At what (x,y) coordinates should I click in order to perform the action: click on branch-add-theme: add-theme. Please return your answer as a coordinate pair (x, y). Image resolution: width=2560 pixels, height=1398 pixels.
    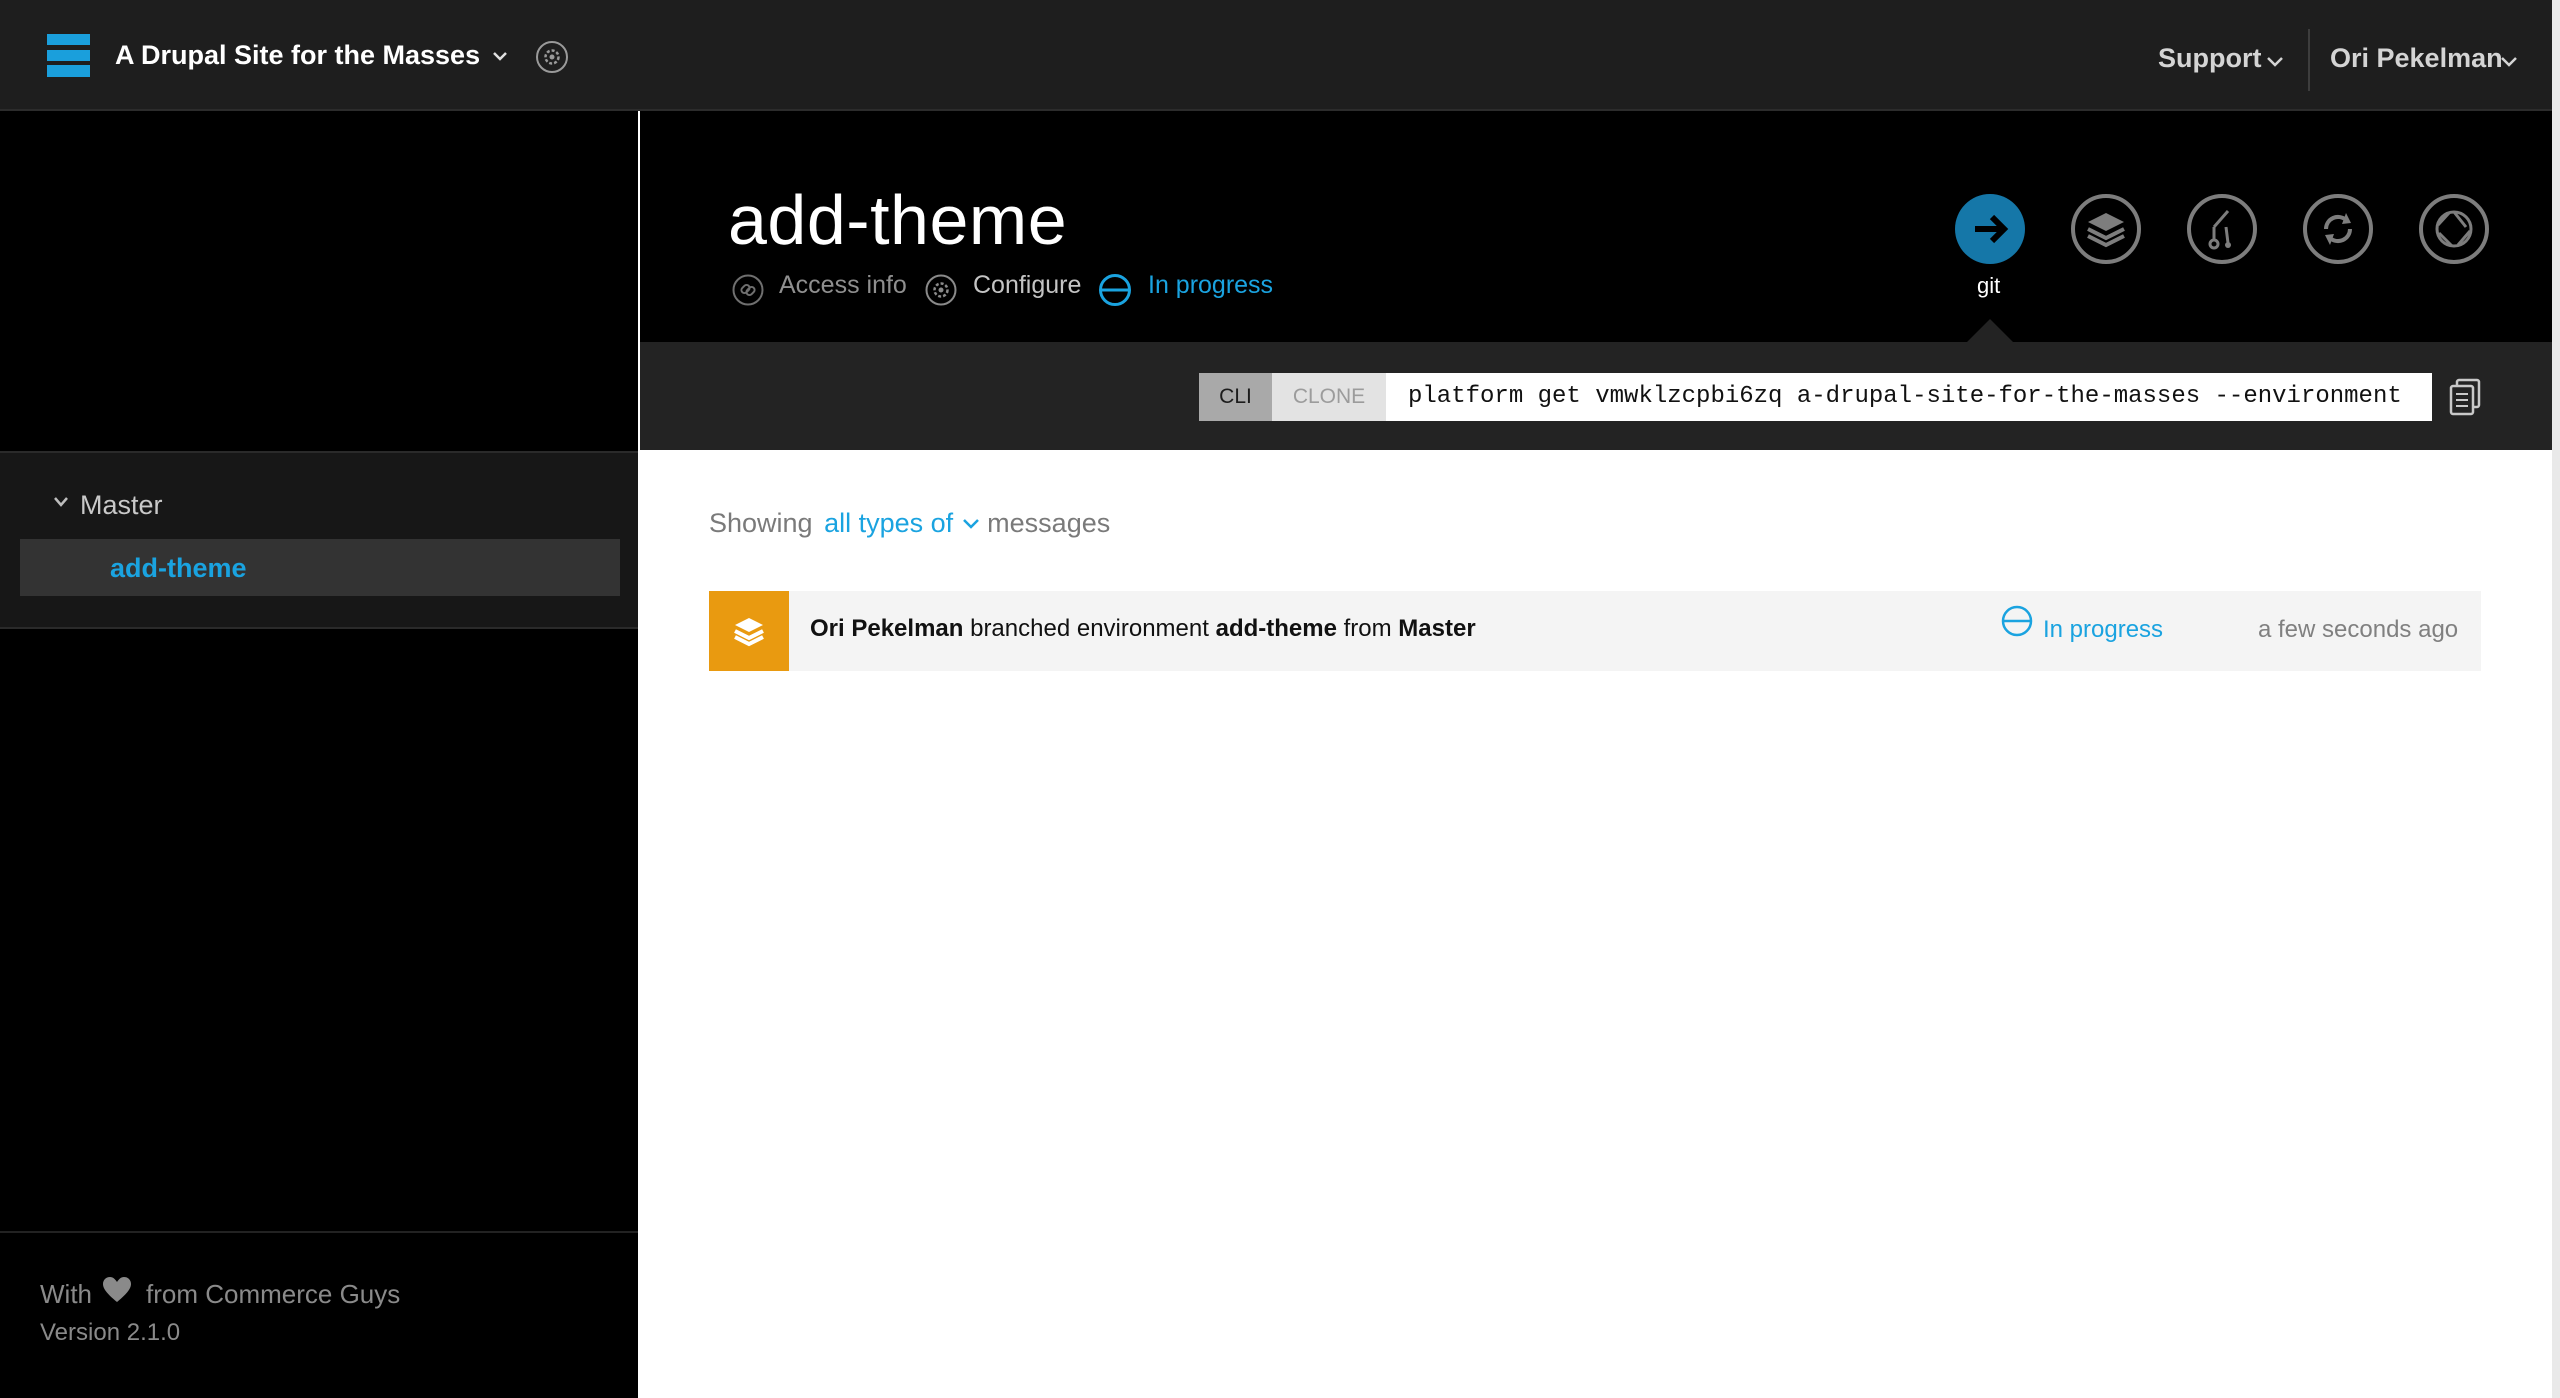
    Looking at the image, I should click on (320, 567).